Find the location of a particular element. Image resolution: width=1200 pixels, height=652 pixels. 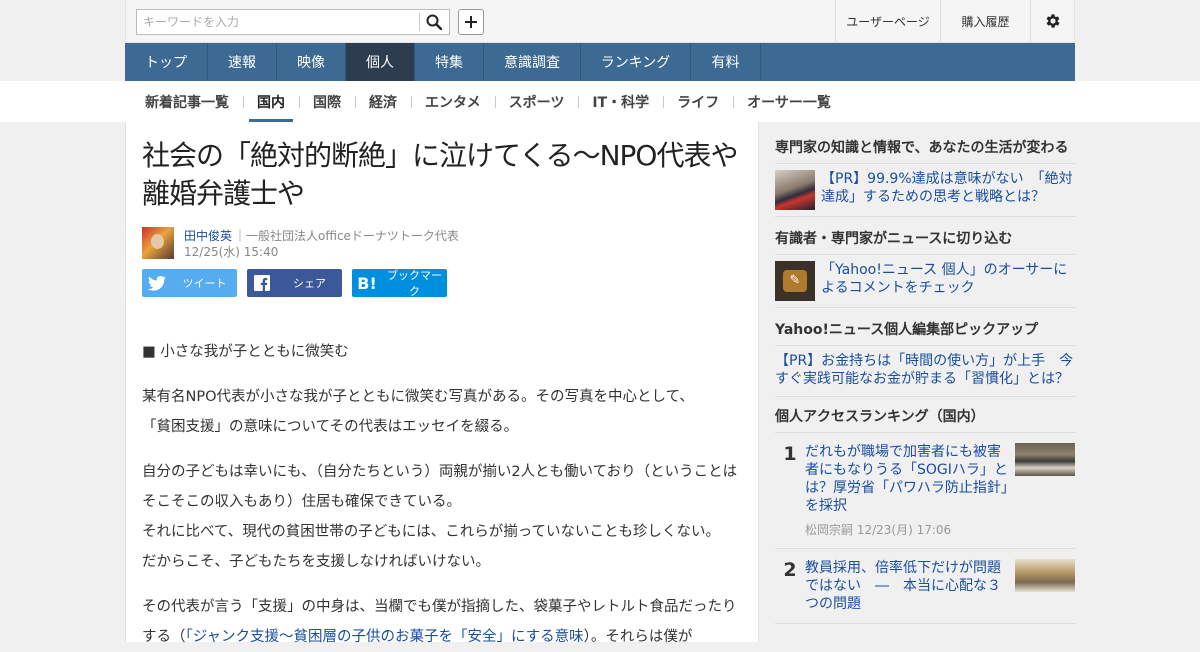

cnav-economy: 経済 is located at coordinates (383, 101).